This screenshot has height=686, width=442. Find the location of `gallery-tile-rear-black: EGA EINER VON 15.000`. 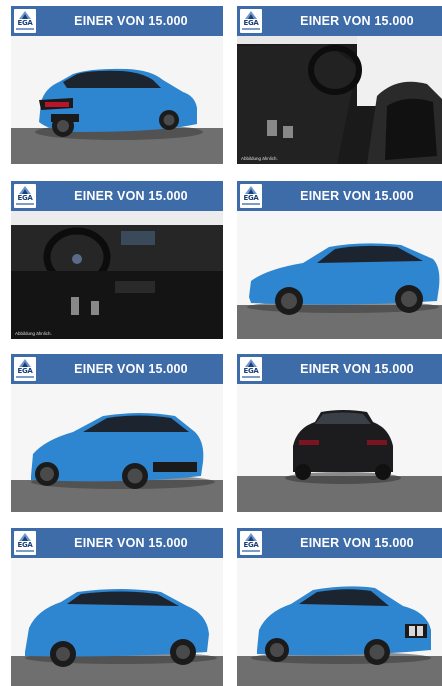

gallery-tile-rear-black: EGA EINER VON 15.000 is located at coordinates (339, 433).